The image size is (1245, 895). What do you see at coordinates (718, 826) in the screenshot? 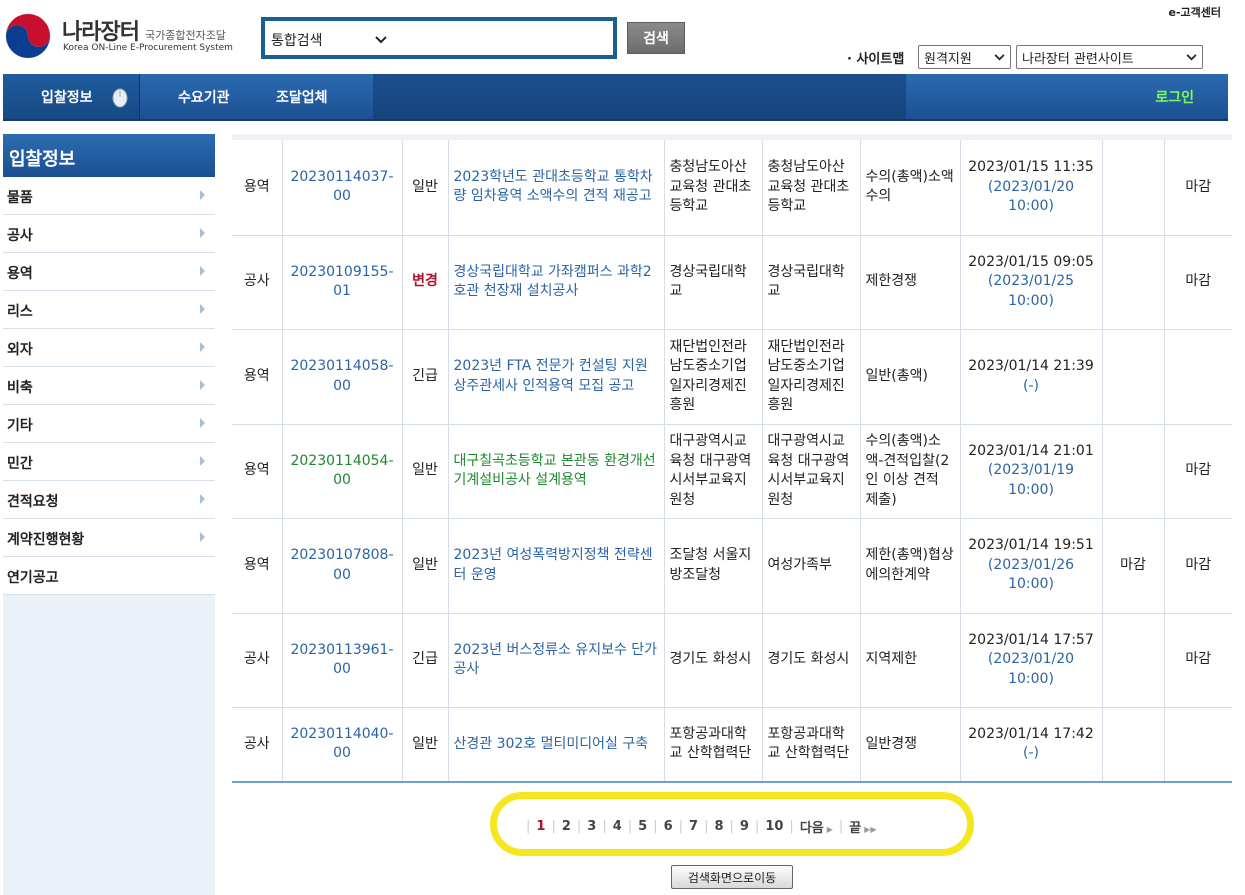
I see `page-link: 8` at bounding box center [718, 826].